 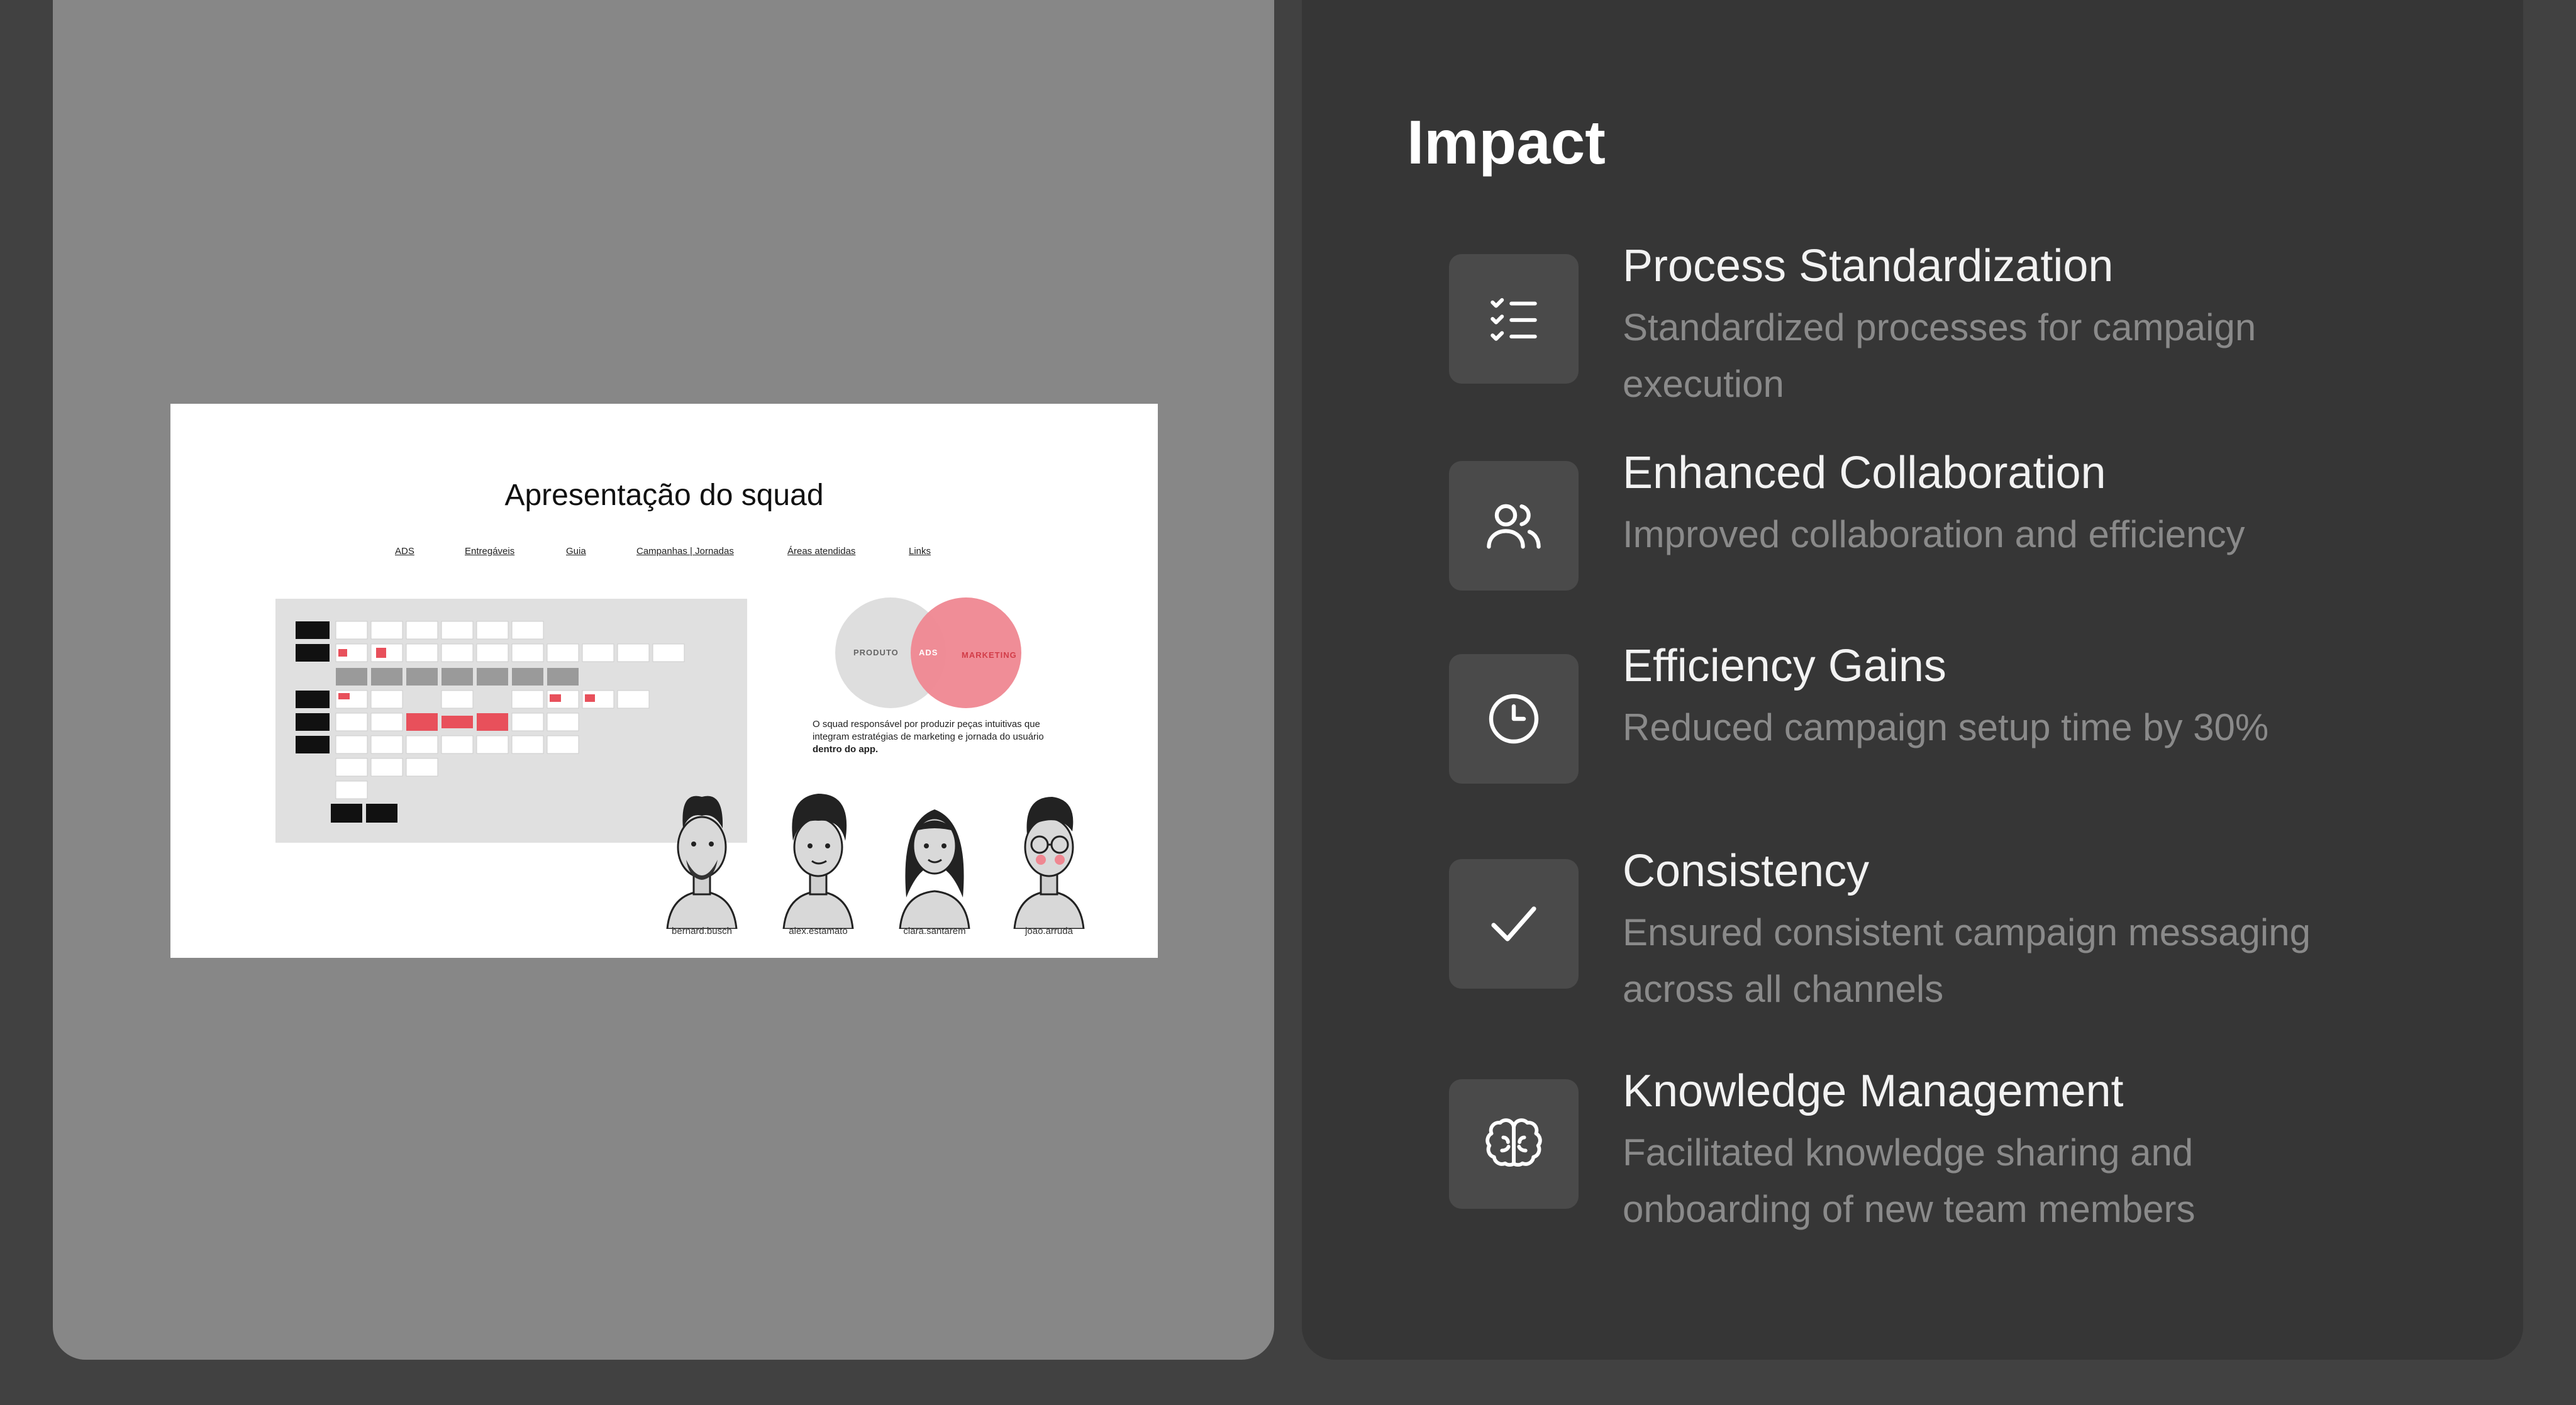 I want to click on venn-label-marketing: MARKETING, so click(x=989, y=655).